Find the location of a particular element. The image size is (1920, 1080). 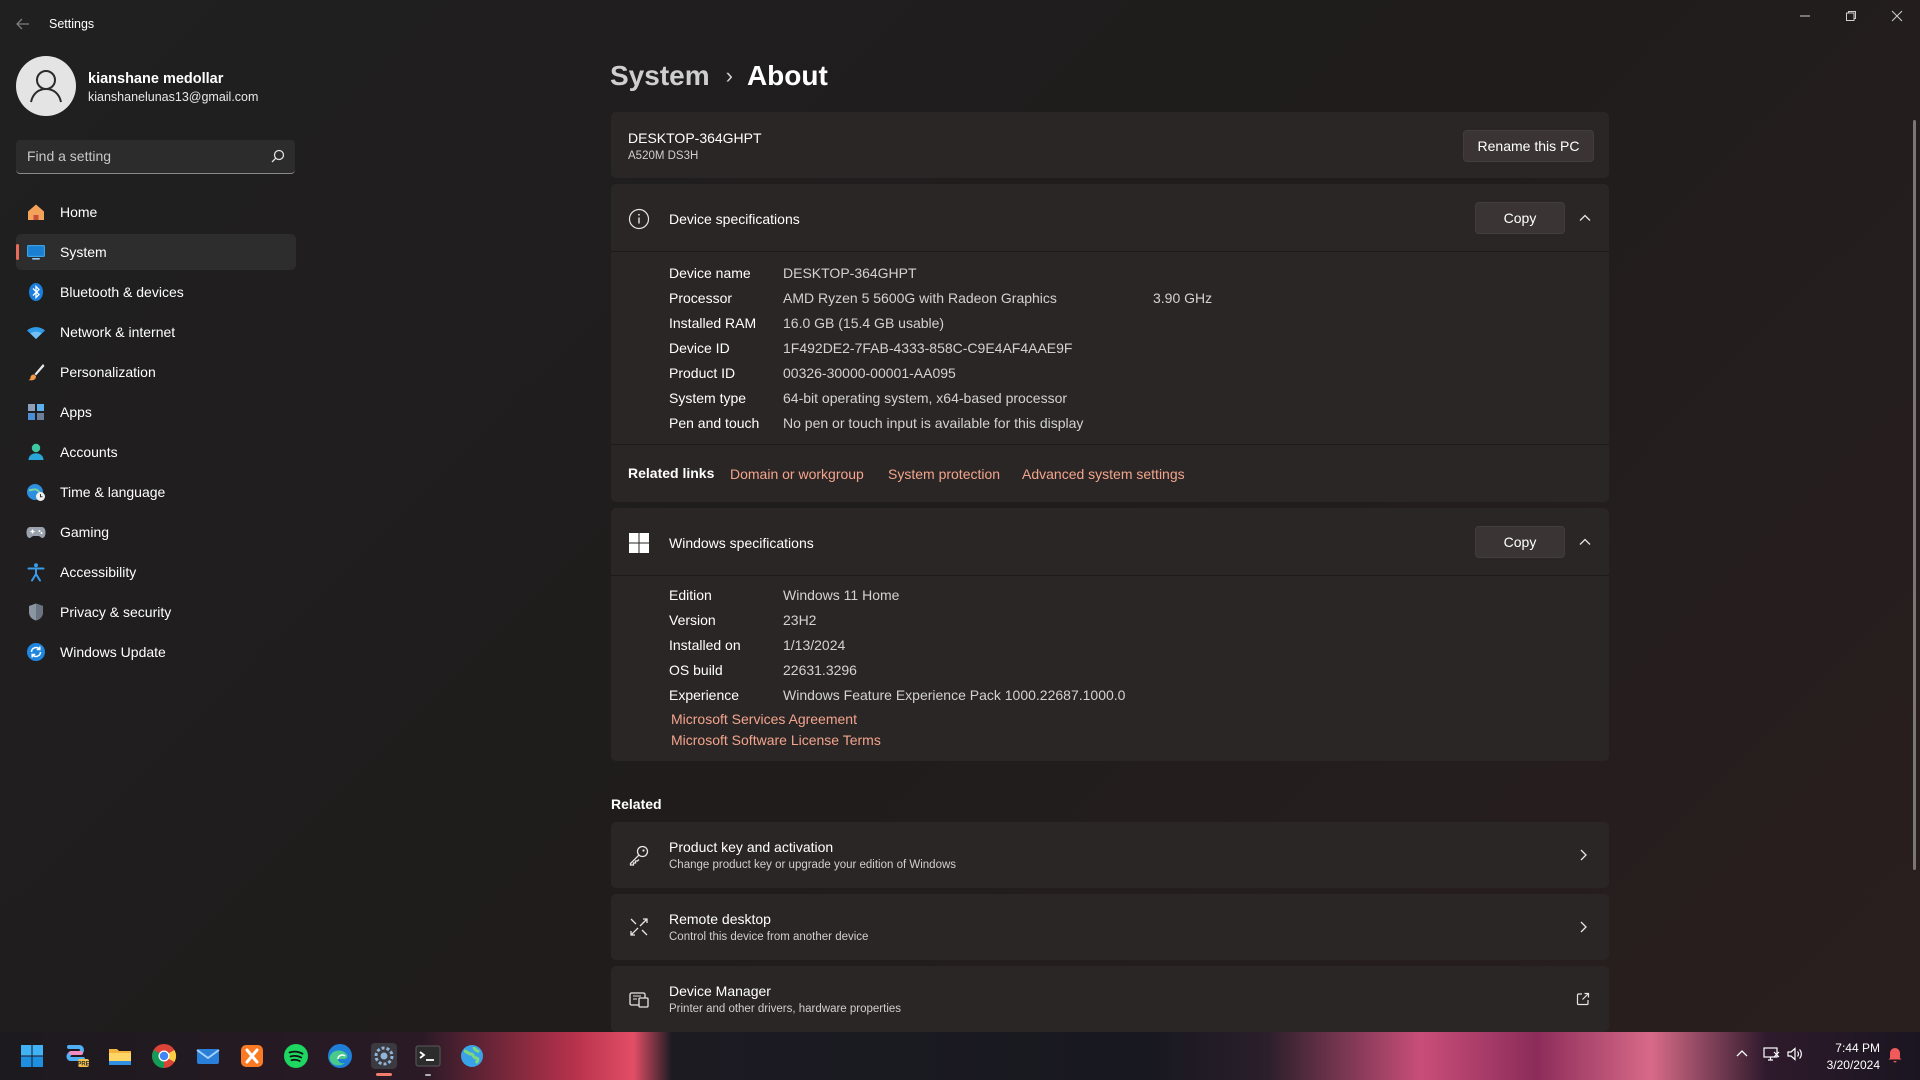

sidebar-item-accounts: Accounts is located at coordinates (156, 452).